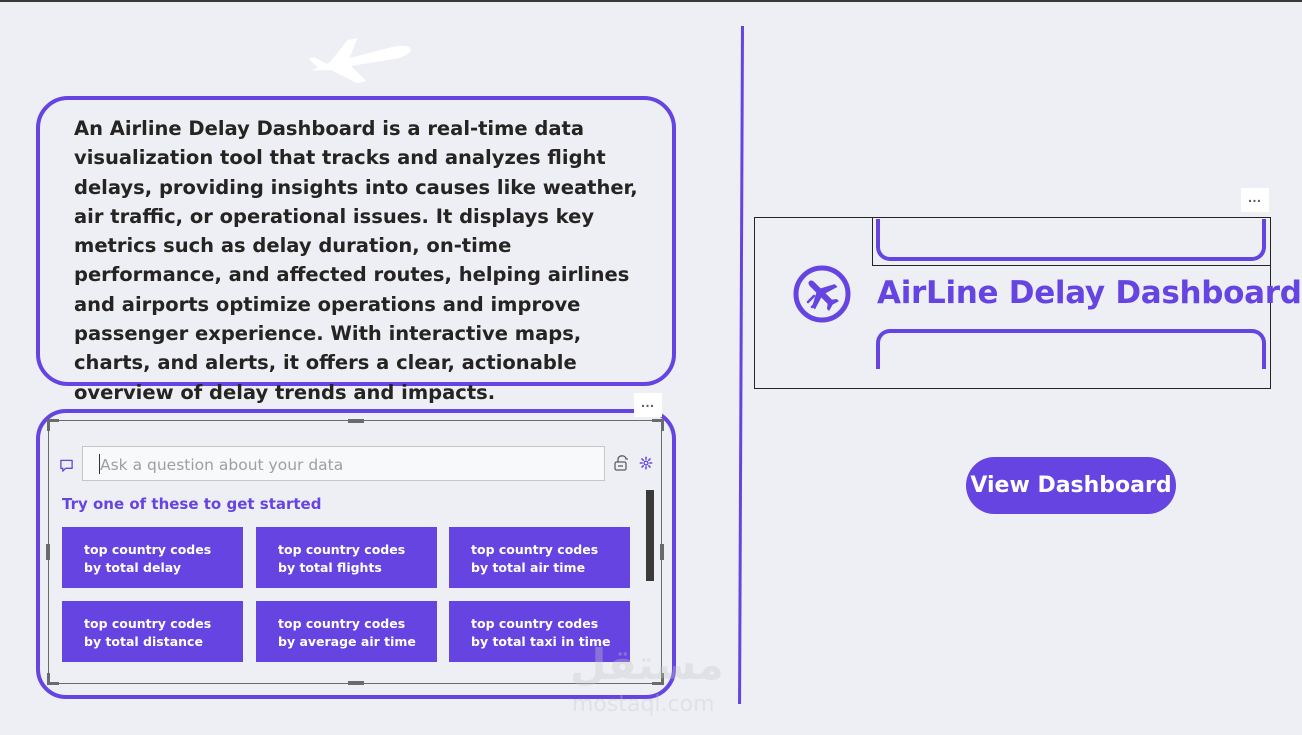 Image resolution: width=1302 pixels, height=735 pixels. What do you see at coordinates (1071, 240) in the screenshot?
I see `bracket-decoration-top` at bounding box center [1071, 240].